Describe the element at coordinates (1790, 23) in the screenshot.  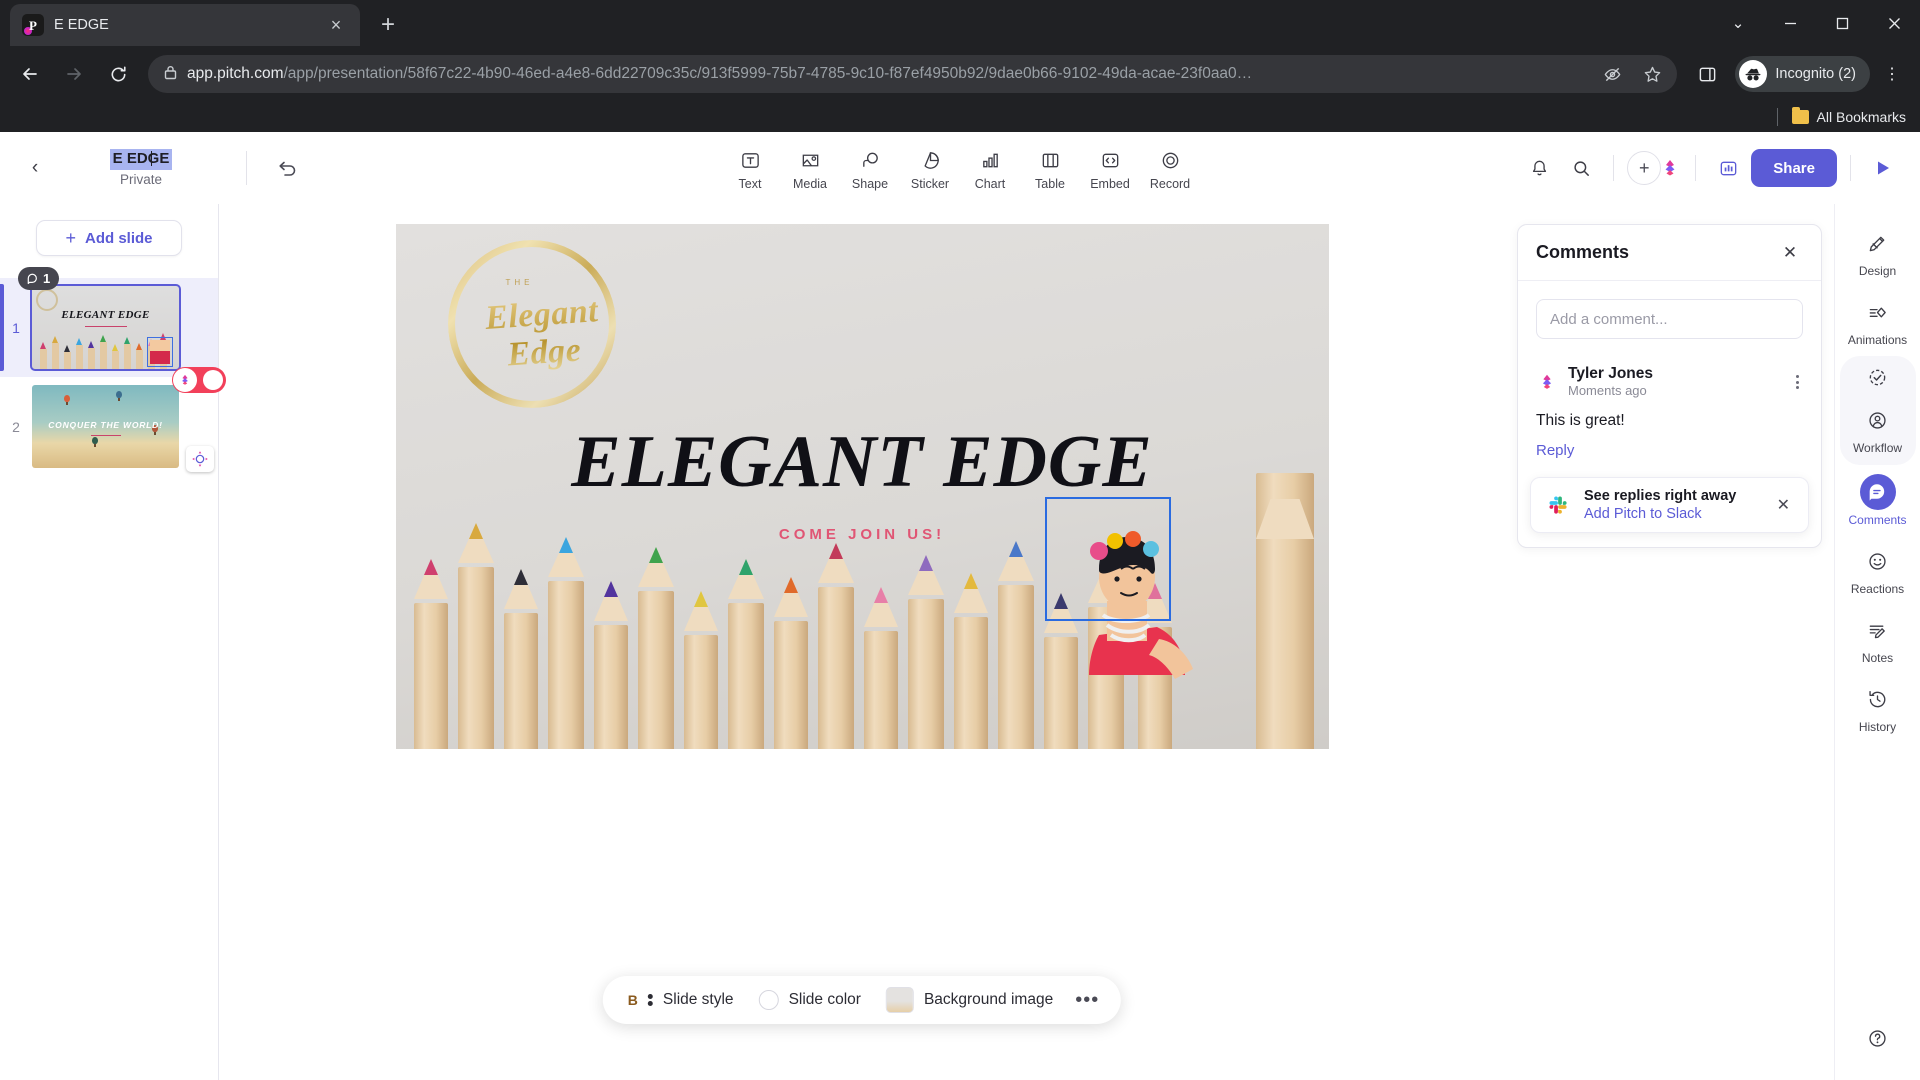
I see `minimize-icon` at that location.